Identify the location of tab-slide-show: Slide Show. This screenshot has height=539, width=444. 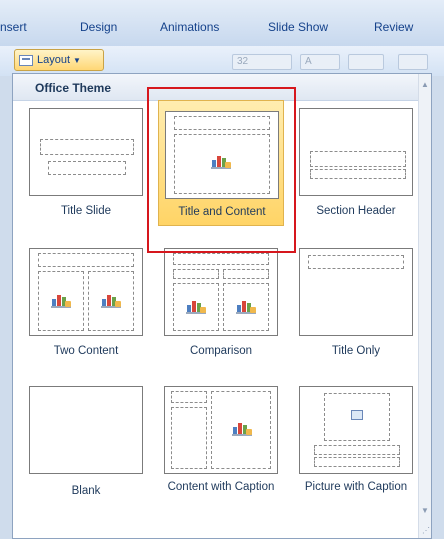
(298, 27).